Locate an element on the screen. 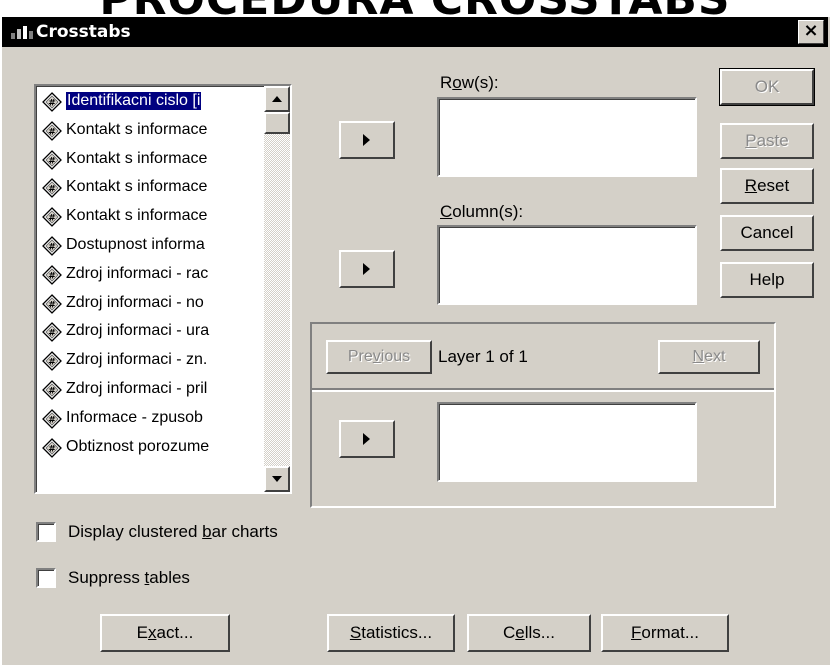 The height and width of the screenshot is (665, 830). list-item: # Informace - zpusob is located at coordinates (151, 419).